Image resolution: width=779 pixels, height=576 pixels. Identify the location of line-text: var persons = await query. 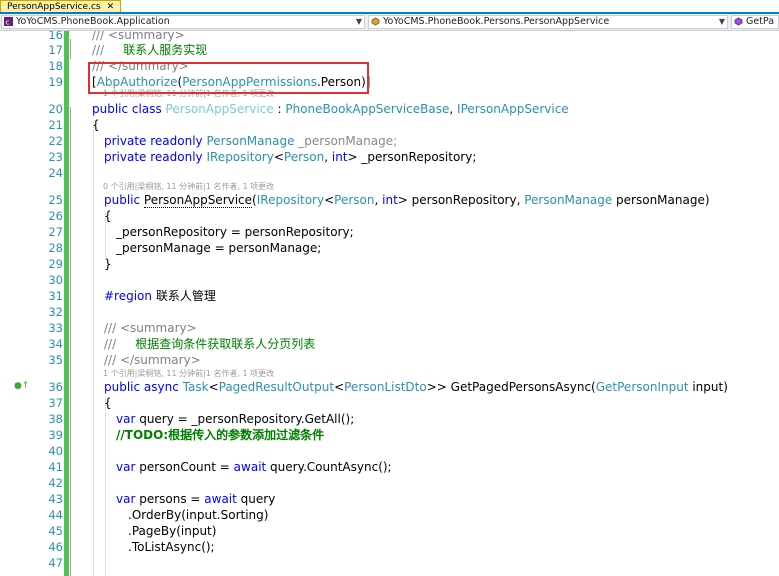
(196, 499).